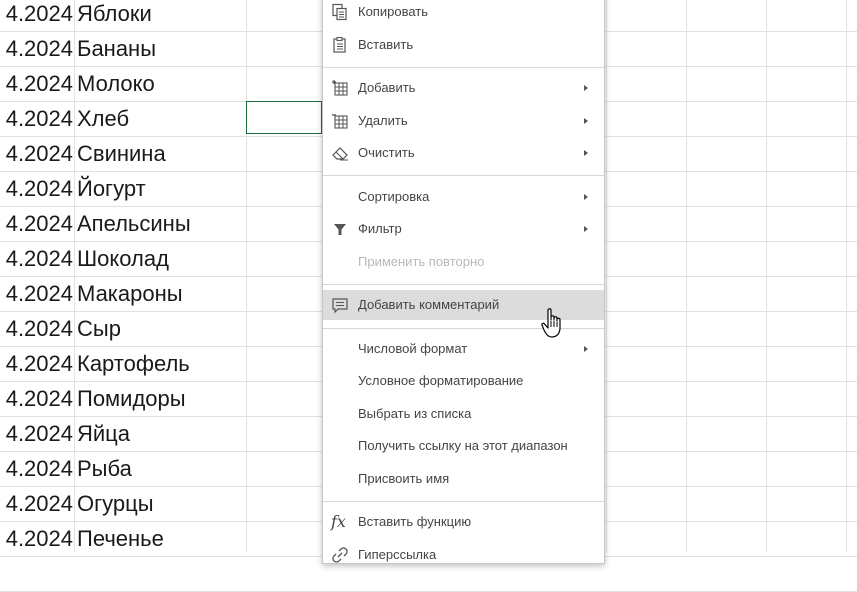 This screenshot has height=592, width=857. I want to click on row: 4.2024 Яблоки, so click(165, 15).